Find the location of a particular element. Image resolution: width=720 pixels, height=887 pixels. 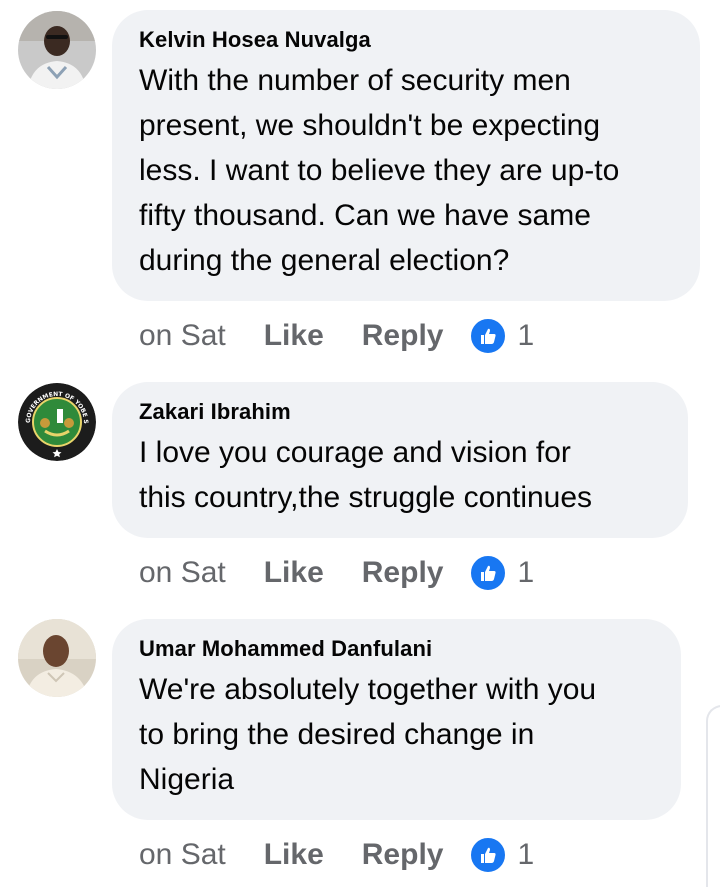

comment-text-line: fifty thousand. Can we have same is located at coordinates (365, 215).